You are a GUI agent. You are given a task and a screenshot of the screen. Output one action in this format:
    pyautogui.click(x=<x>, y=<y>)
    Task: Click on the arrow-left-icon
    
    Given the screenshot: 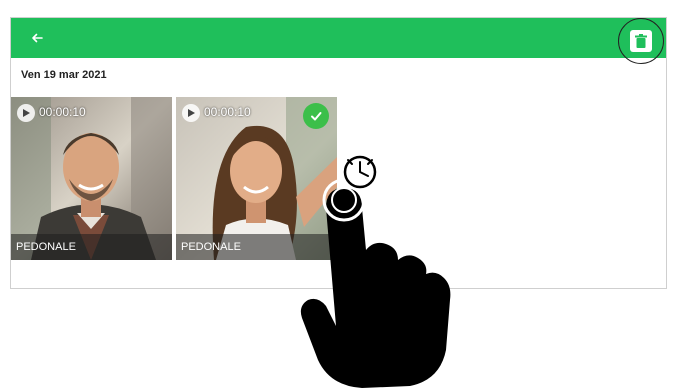 What is the action you would take?
    pyautogui.click(x=37, y=38)
    